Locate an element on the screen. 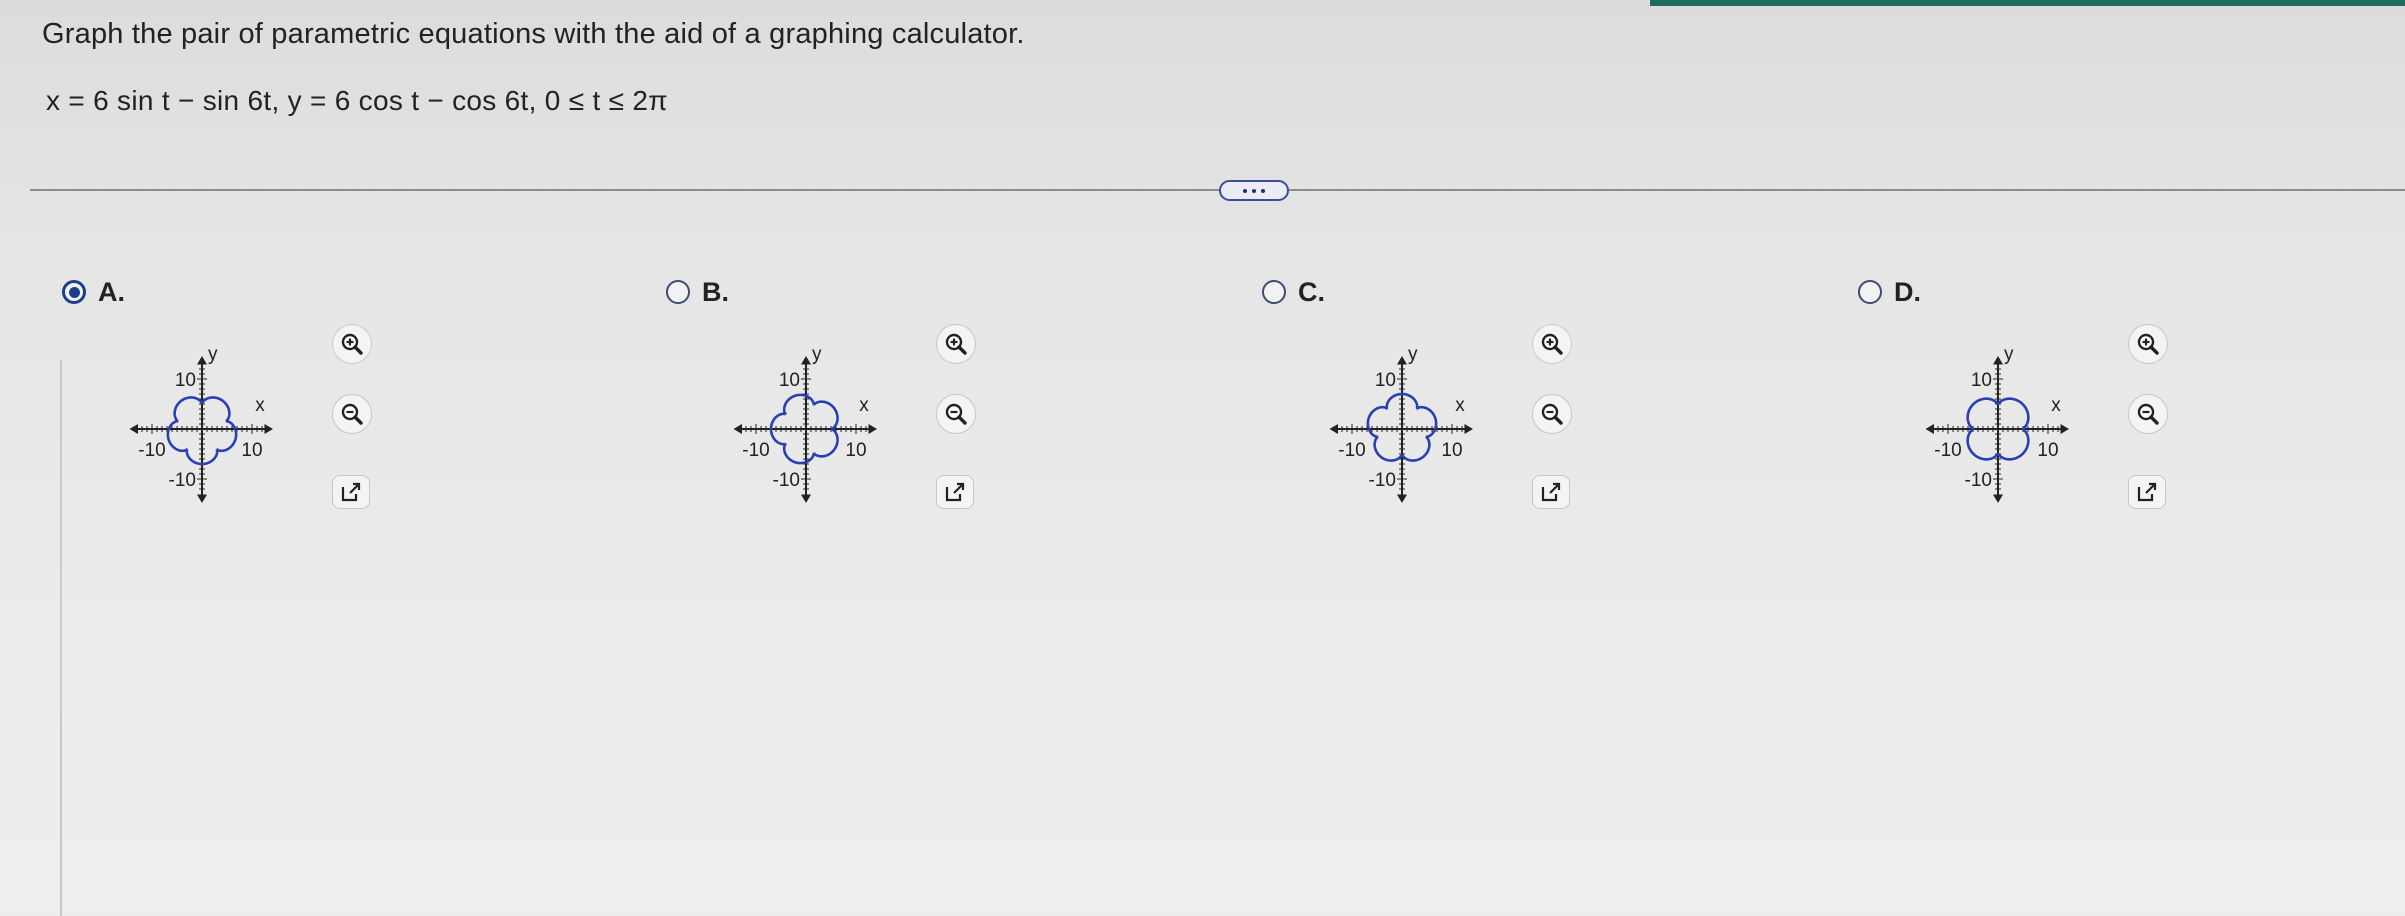 This screenshot has width=2405, height=916. option-d: D. y x 10 -10 -10 10 is located at coordinates (2131, 432).